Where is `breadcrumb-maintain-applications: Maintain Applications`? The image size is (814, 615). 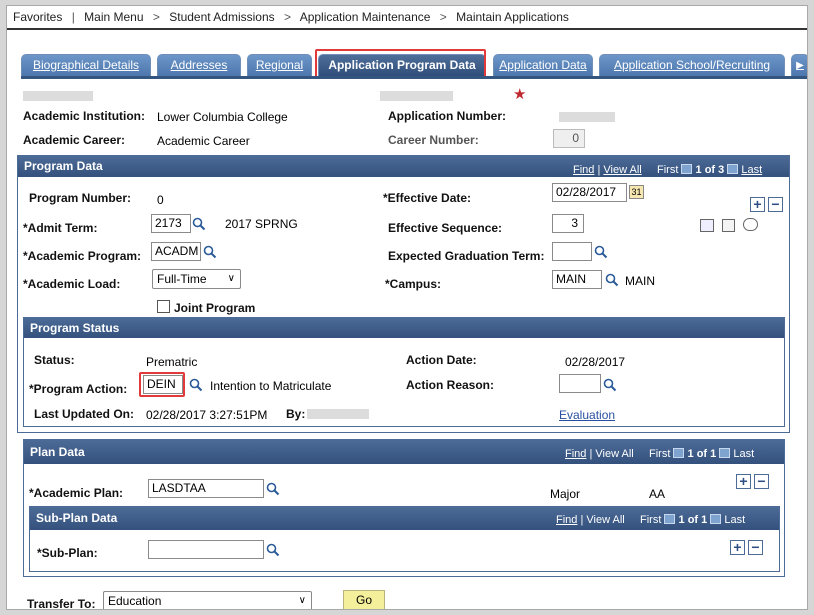
breadcrumb-maintain-applications: Maintain Applications is located at coordinates (512, 17).